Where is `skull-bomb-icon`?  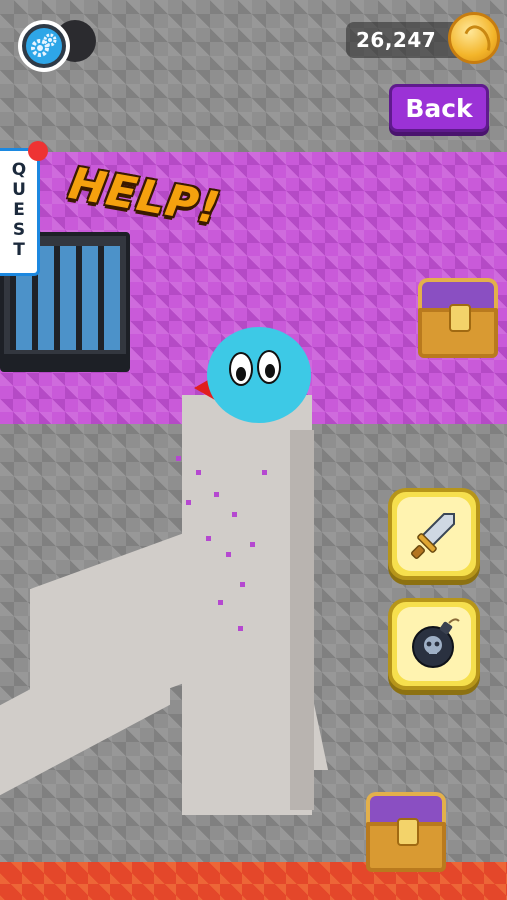
skull-bomb-icon is located at coordinates (436, 643).